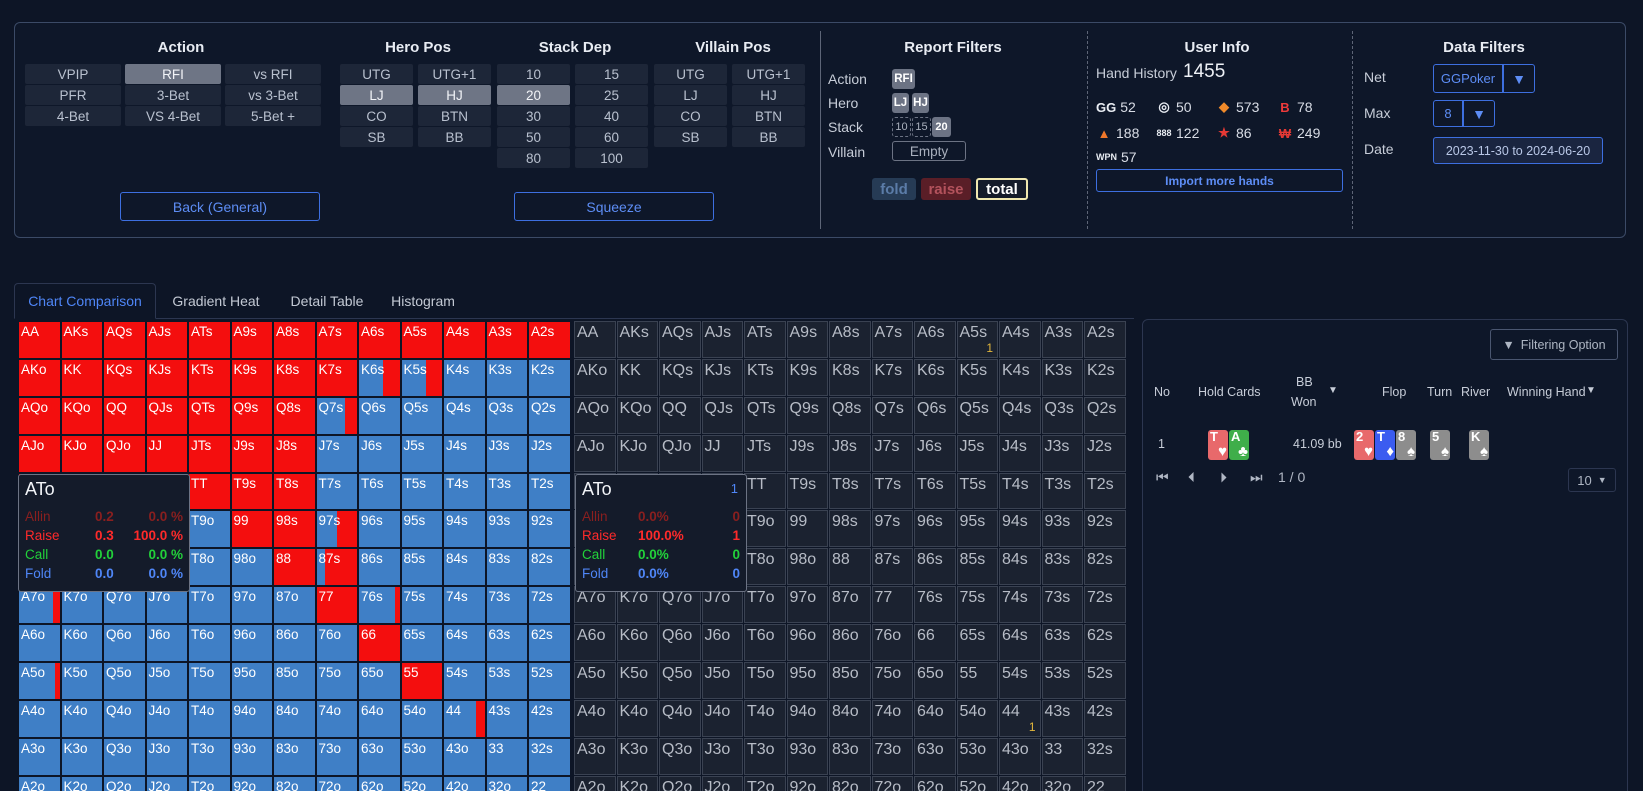 The image size is (1643, 791). I want to click on hand-cell: 76s, so click(935, 605).